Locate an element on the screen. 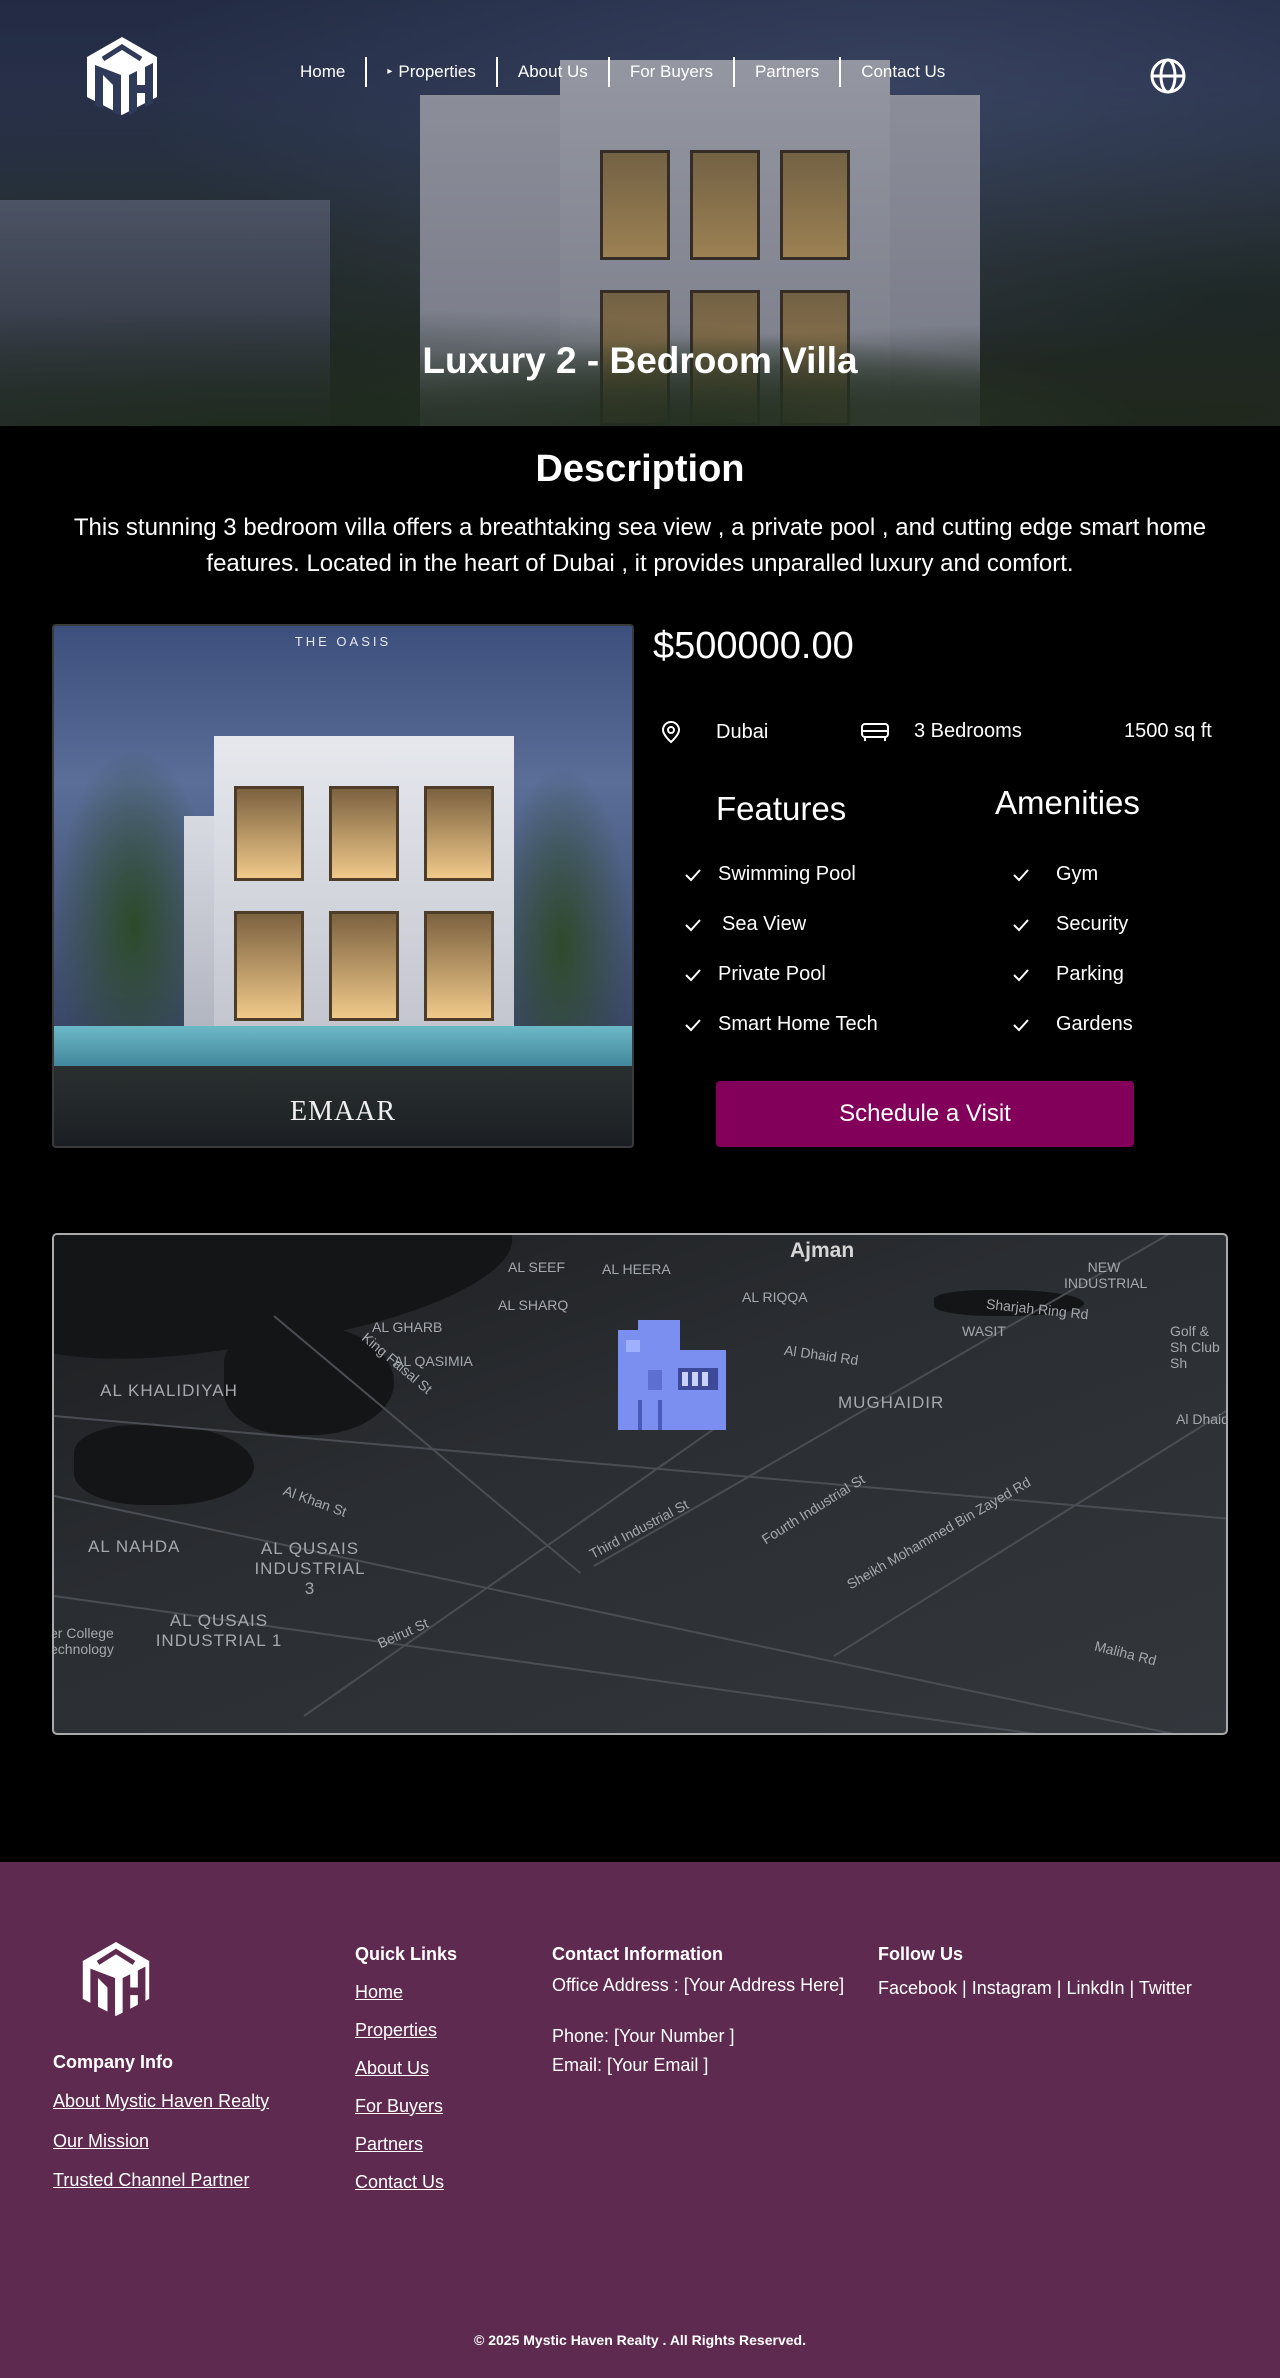  amenities-heading: Amenities is located at coordinates (1067, 802).